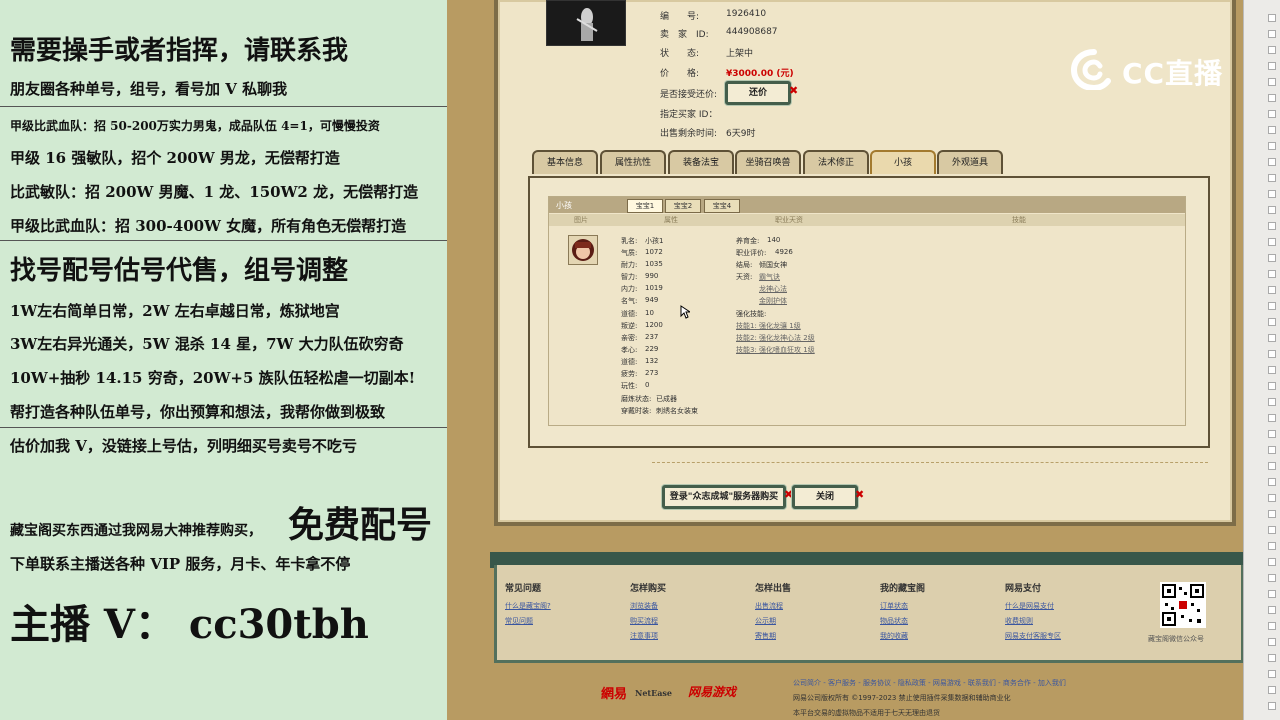 This screenshot has width=1280, height=720. What do you see at coordinates (629, 301) in the screenshot?
I see `stat-label: 名气:` at bounding box center [629, 301].